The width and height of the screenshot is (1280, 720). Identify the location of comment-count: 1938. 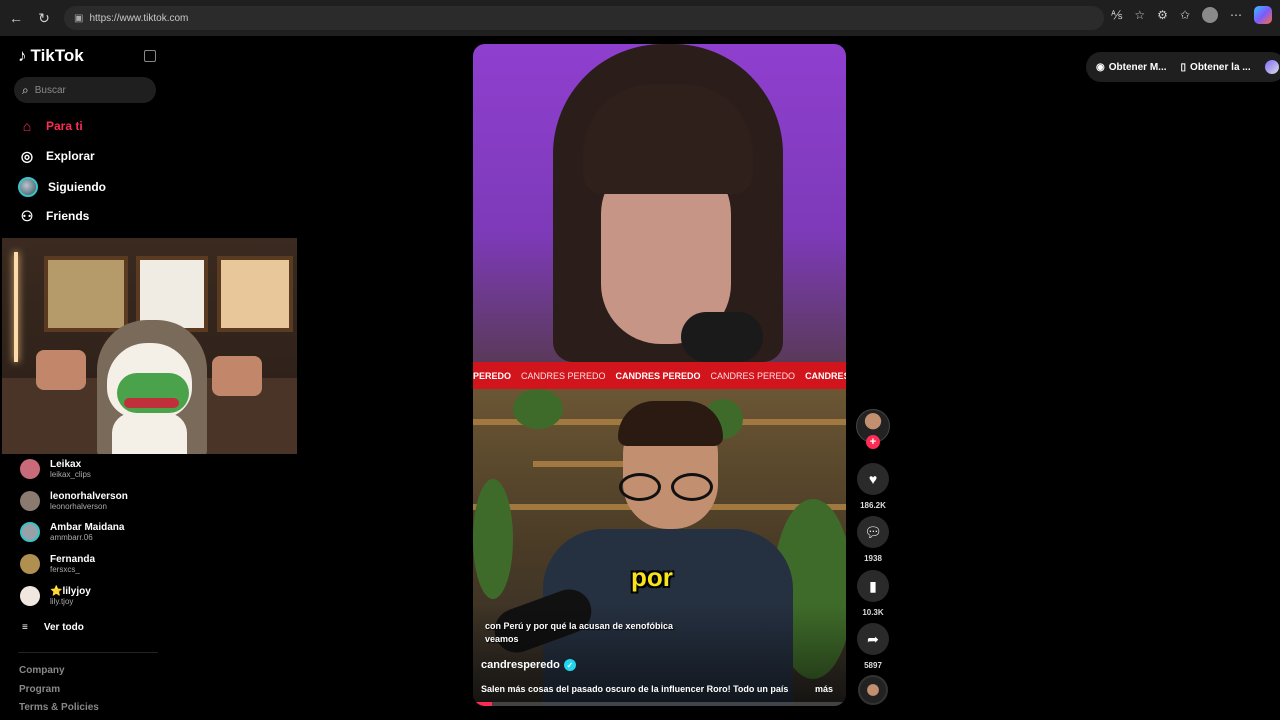
(873, 558).